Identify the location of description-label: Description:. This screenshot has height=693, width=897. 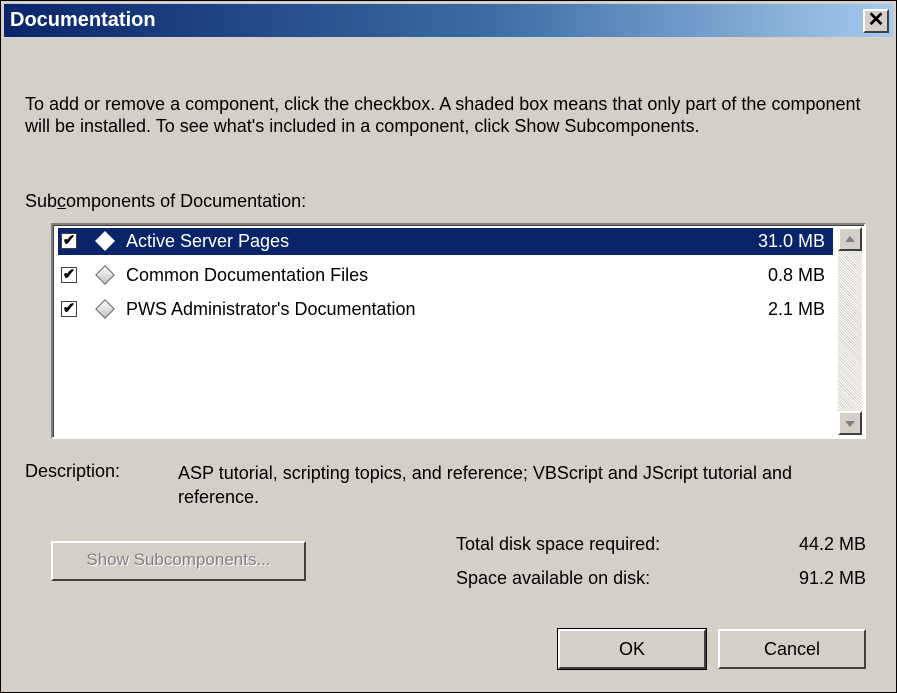
(73, 471).